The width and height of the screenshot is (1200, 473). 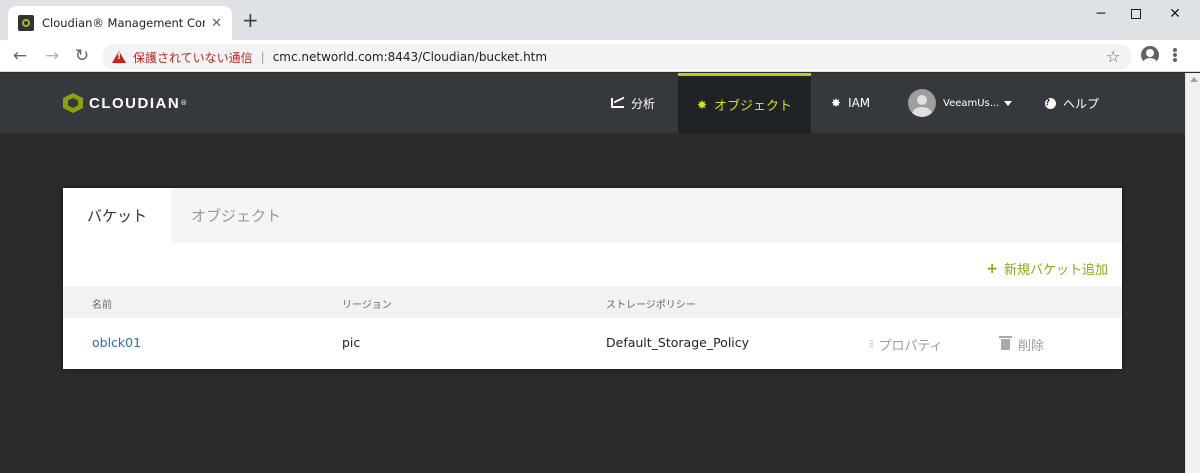 I want to click on maximize-icon, so click(x=1136, y=14).